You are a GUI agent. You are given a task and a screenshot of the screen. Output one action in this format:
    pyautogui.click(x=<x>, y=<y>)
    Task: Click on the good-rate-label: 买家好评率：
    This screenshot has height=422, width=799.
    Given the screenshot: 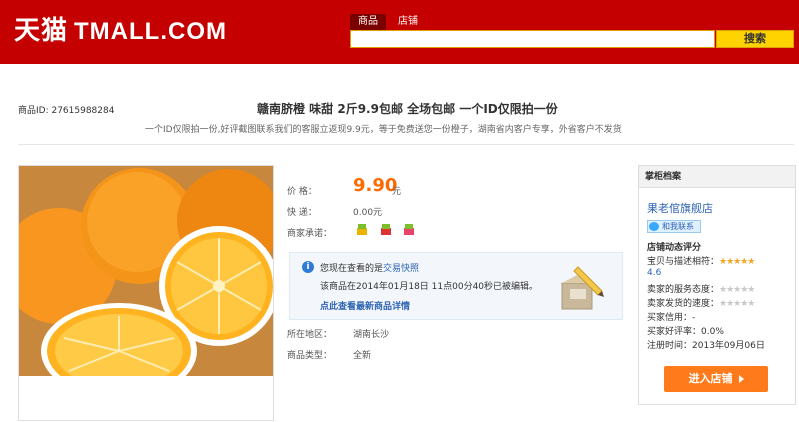 What is the action you would take?
    pyautogui.click(x=674, y=332)
    